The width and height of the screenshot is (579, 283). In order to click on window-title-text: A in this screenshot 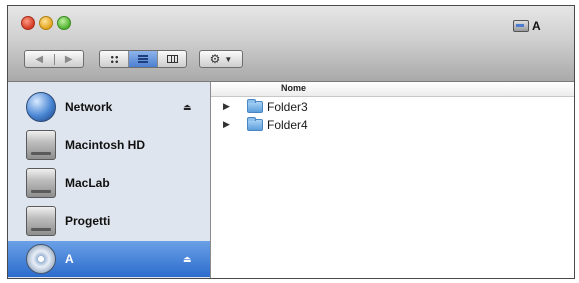, I will do `click(536, 26)`.